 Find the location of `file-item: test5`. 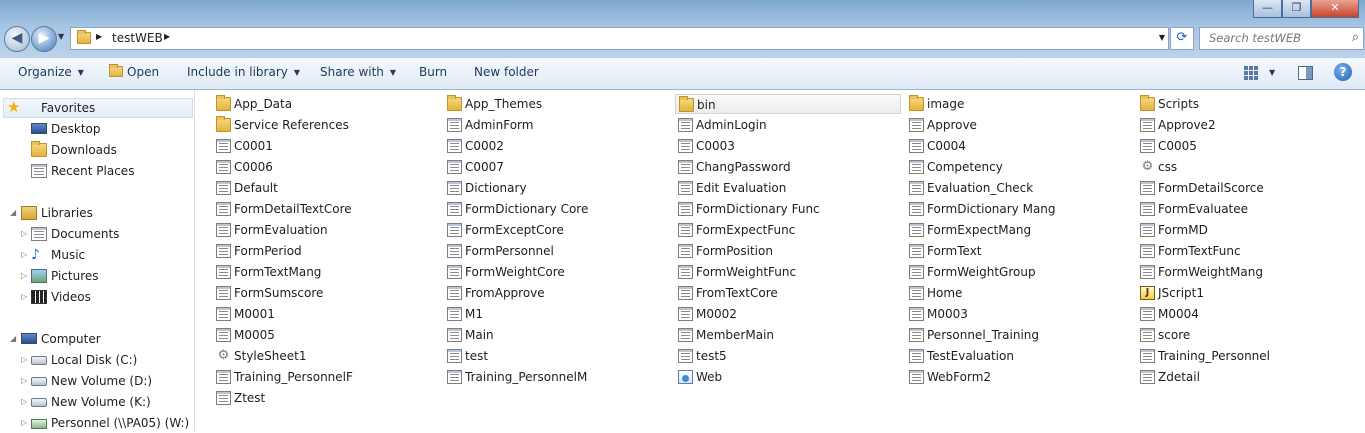

file-item: test5 is located at coordinates (788, 356).